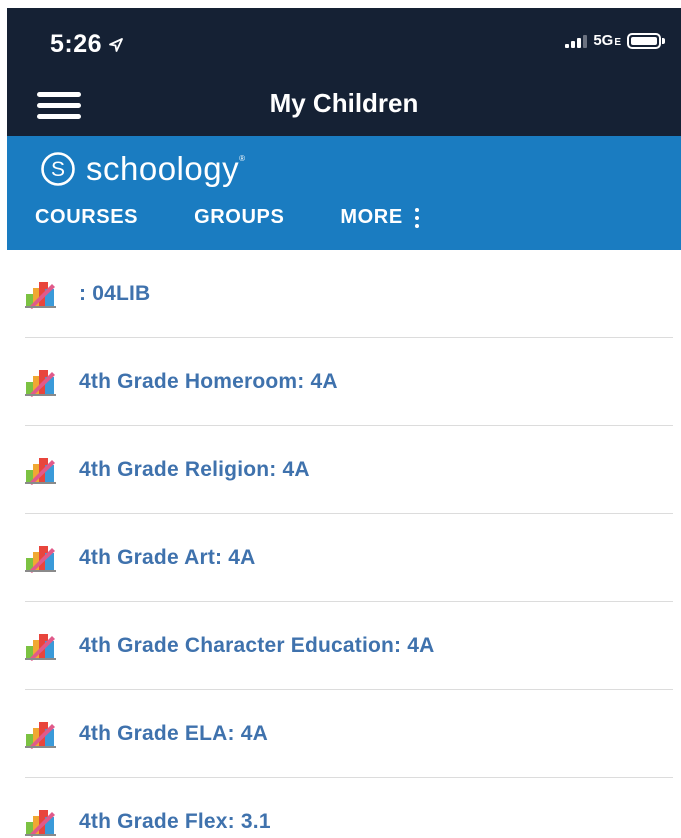 This screenshot has width=681, height=838. Describe the element at coordinates (344, 193) in the screenshot. I see `schoology-header: S schoology® COURSES GROUPS MORE` at that location.